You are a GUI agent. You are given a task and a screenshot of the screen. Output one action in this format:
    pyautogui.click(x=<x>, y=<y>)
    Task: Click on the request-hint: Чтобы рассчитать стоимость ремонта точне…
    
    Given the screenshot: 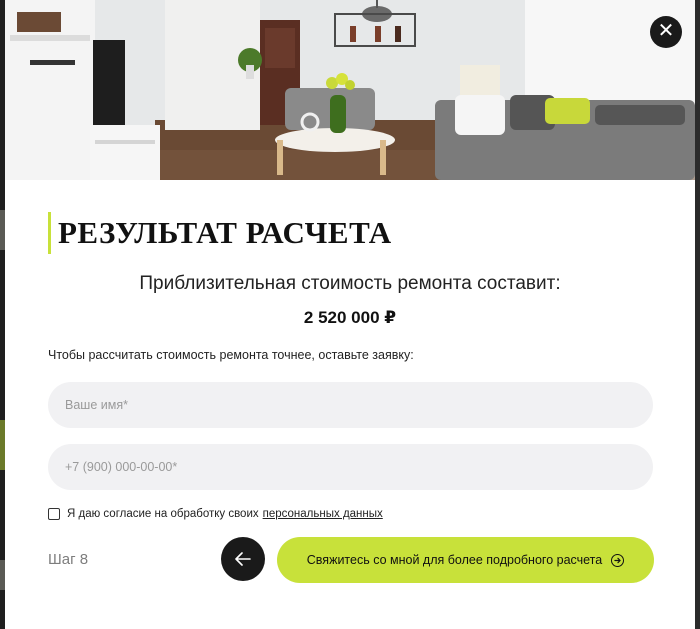 What is the action you would take?
    pyautogui.click(x=231, y=355)
    